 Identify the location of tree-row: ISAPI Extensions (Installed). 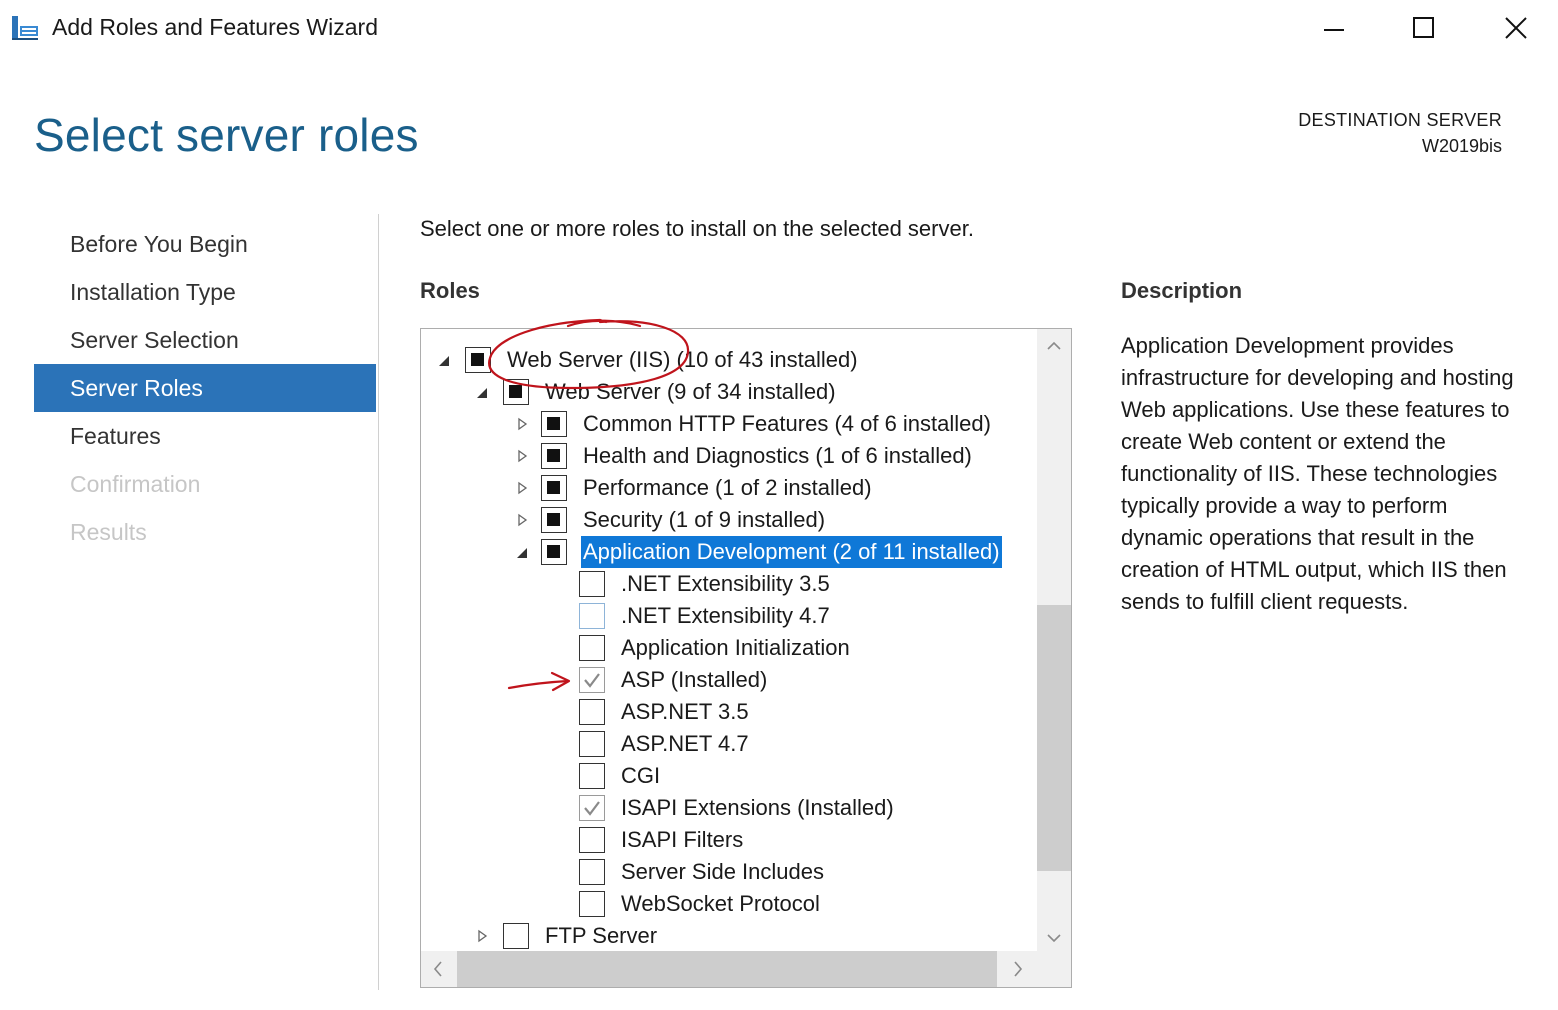
(728, 808).